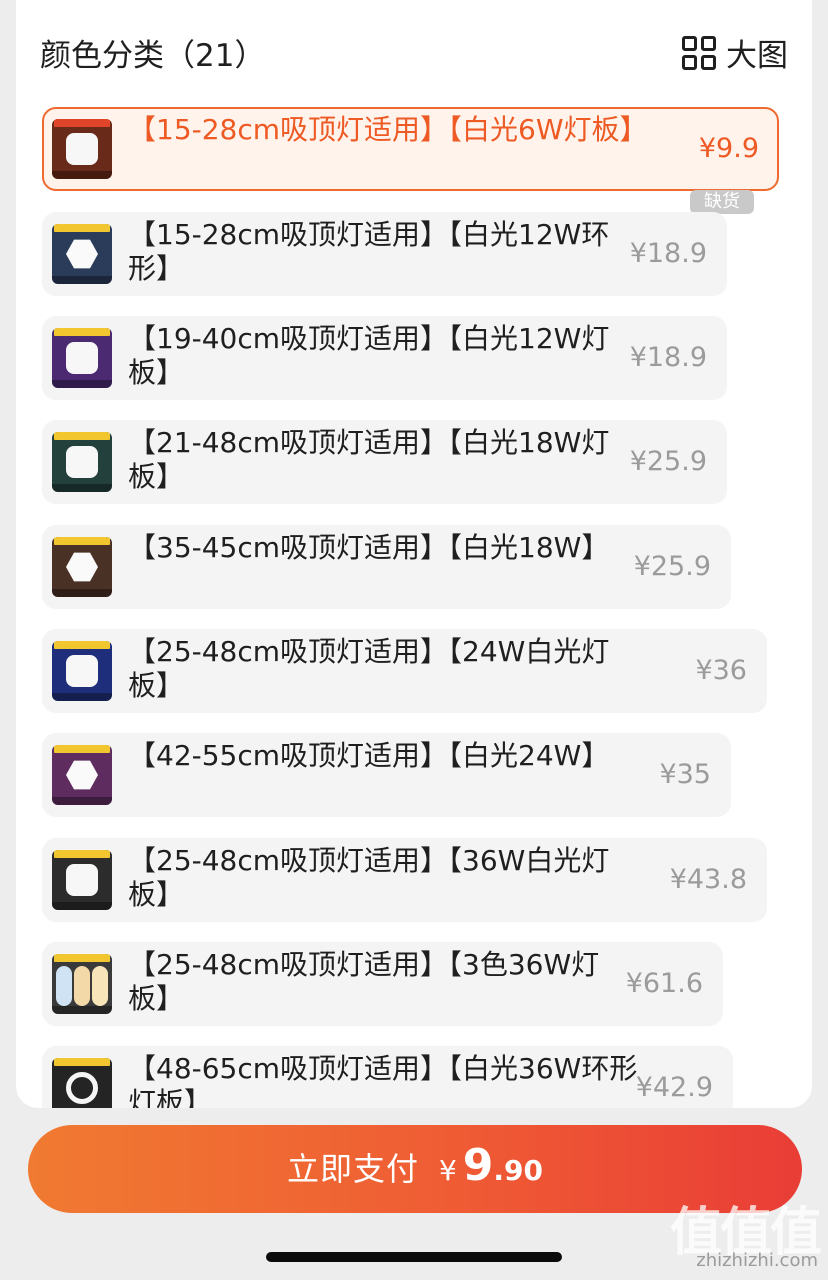 This screenshot has width=828, height=1280. I want to click on option-4: 【21-48cm吸顶灯适用】【白光18W灯板】 ¥25.9, so click(384, 462).